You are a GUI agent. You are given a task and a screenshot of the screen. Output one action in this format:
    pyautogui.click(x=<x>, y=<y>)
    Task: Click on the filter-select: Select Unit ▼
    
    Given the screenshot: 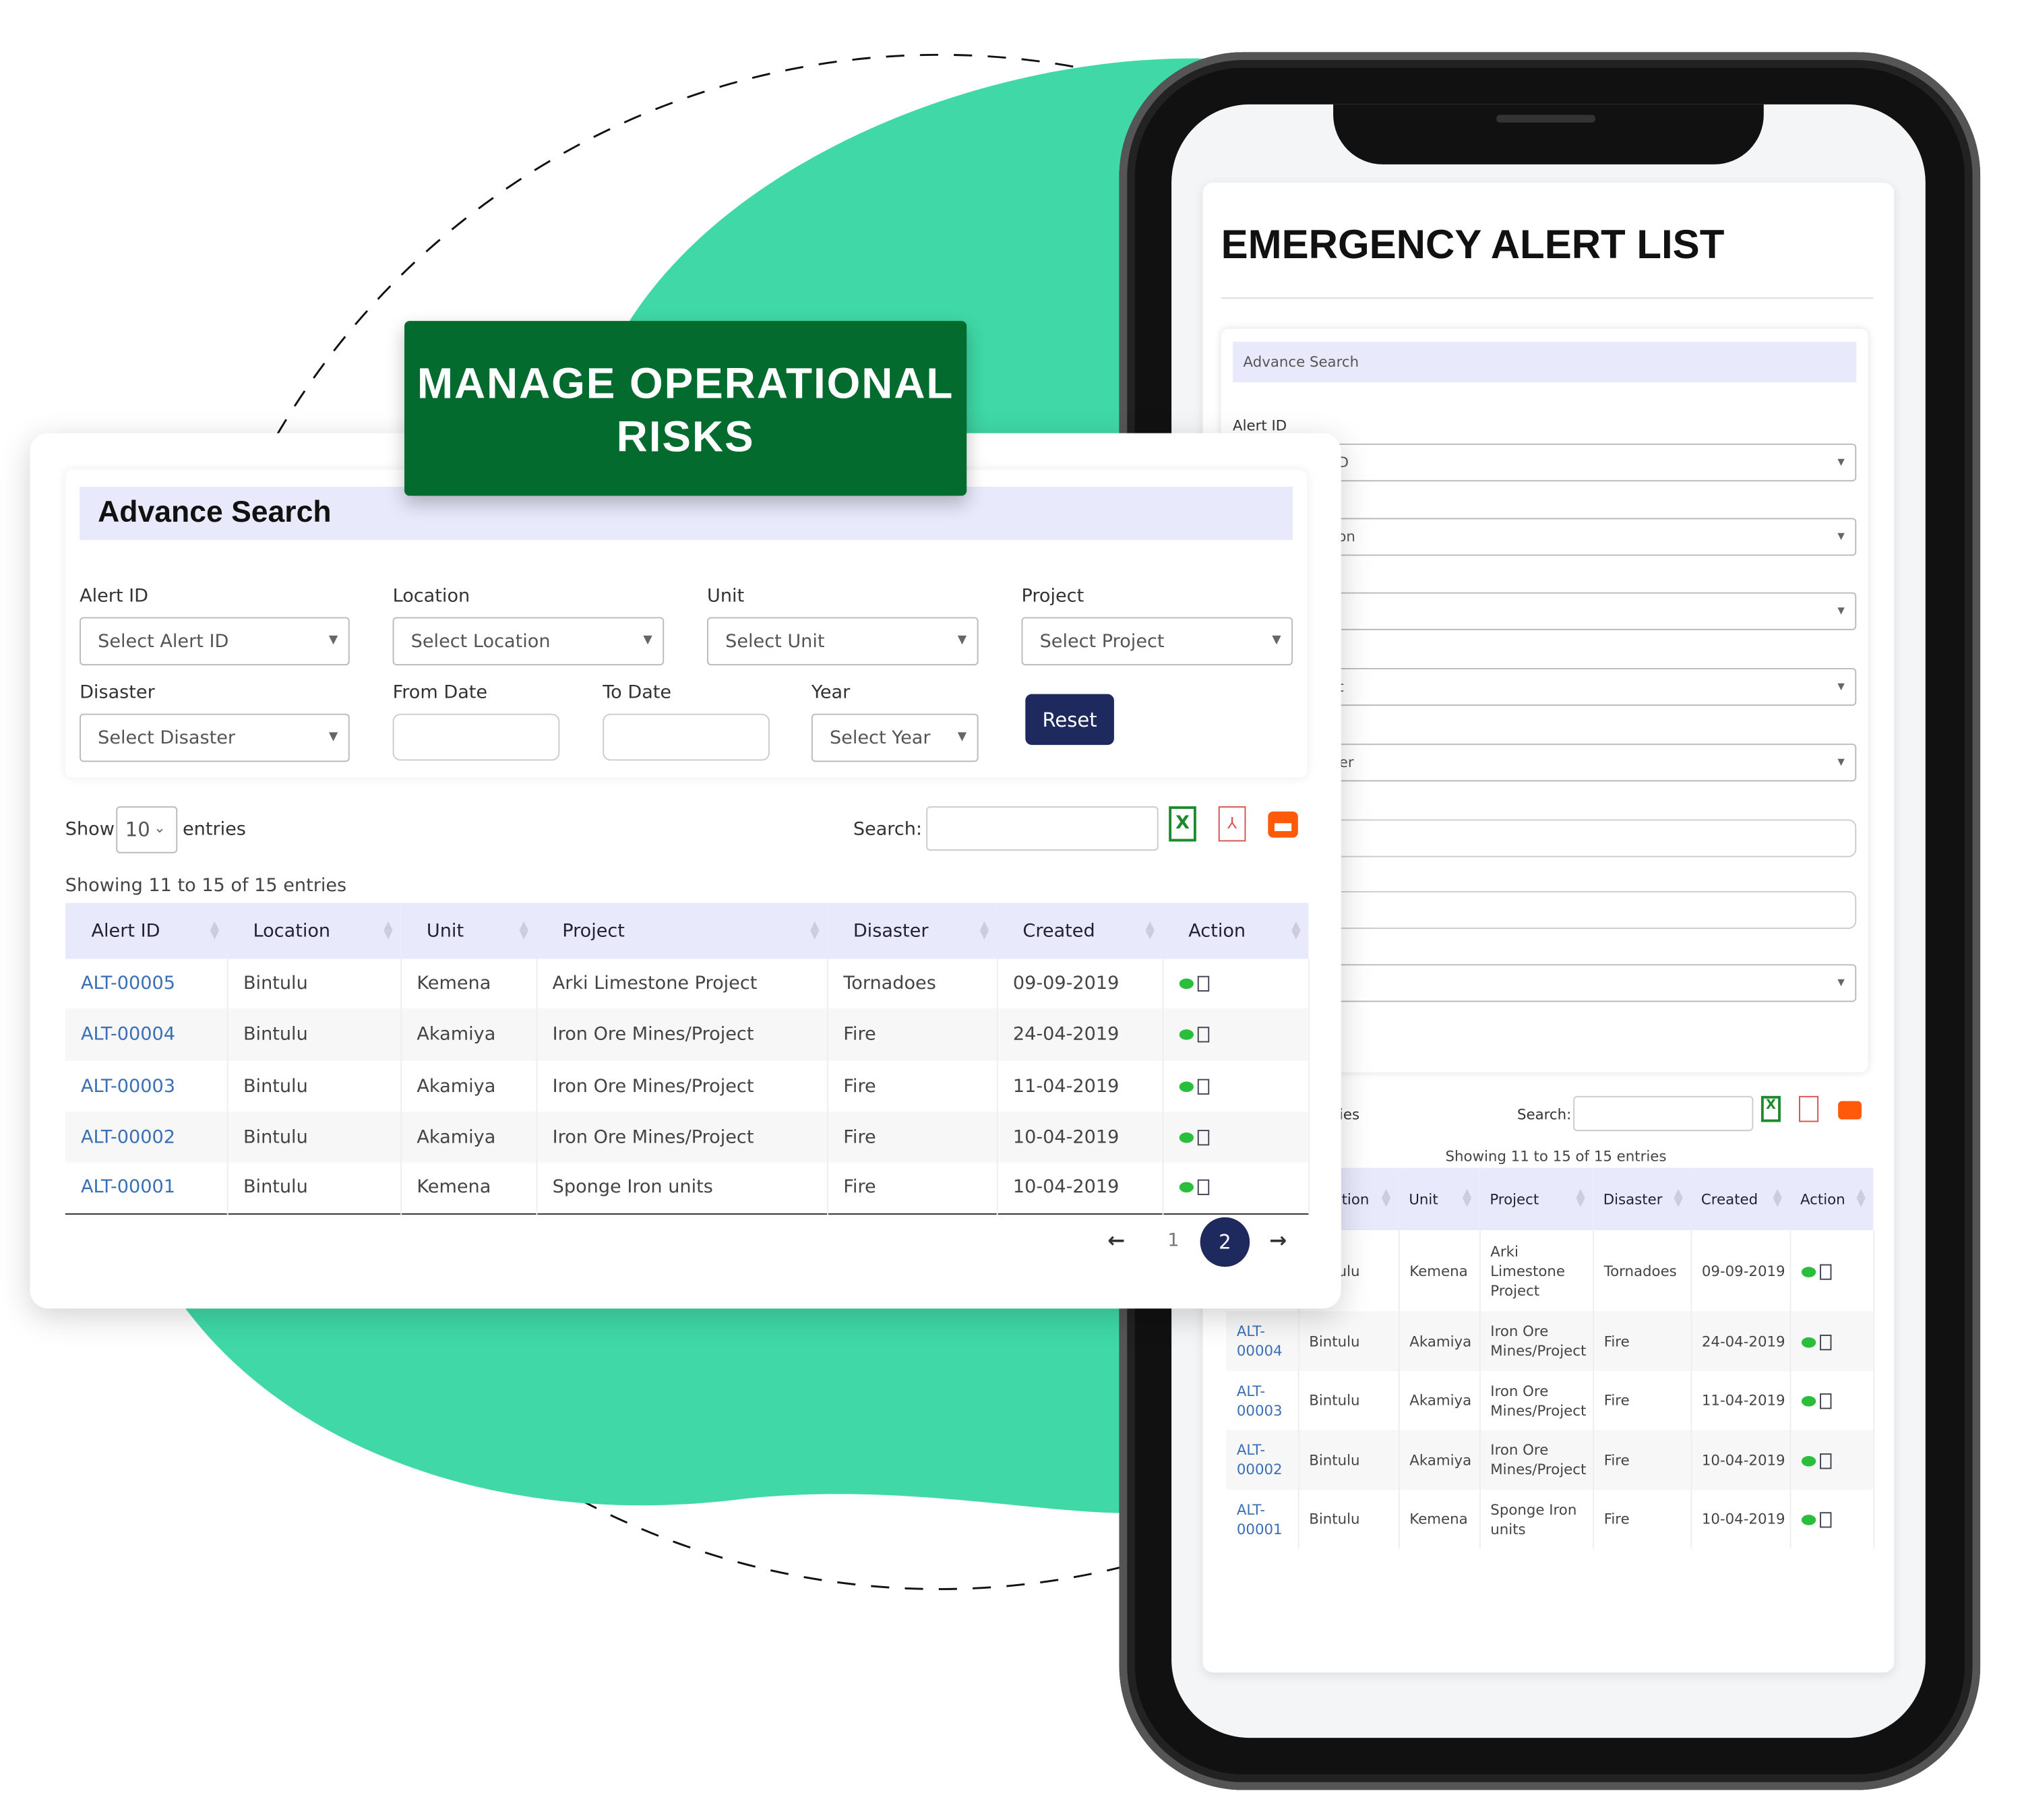 What is the action you would take?
    pyautogui.click(x=843, y=641)
    